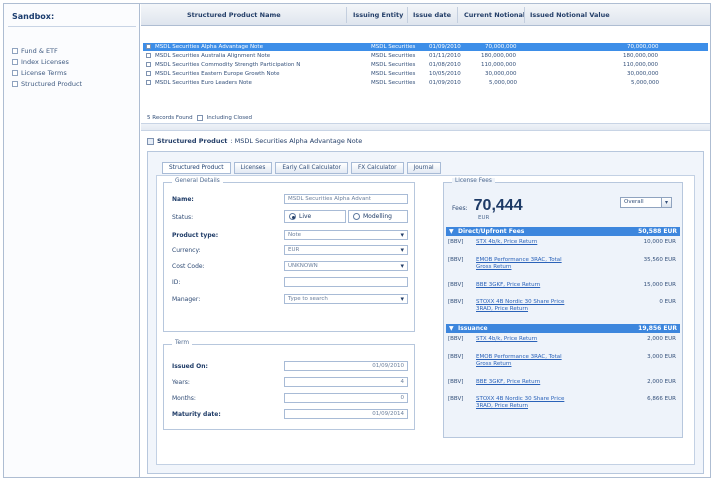 This screenshot has width=714, height=481. Describe the element at coordinates (487, 206) in the screenshot. I see `fees-total: Fees: 70,444` at that location.